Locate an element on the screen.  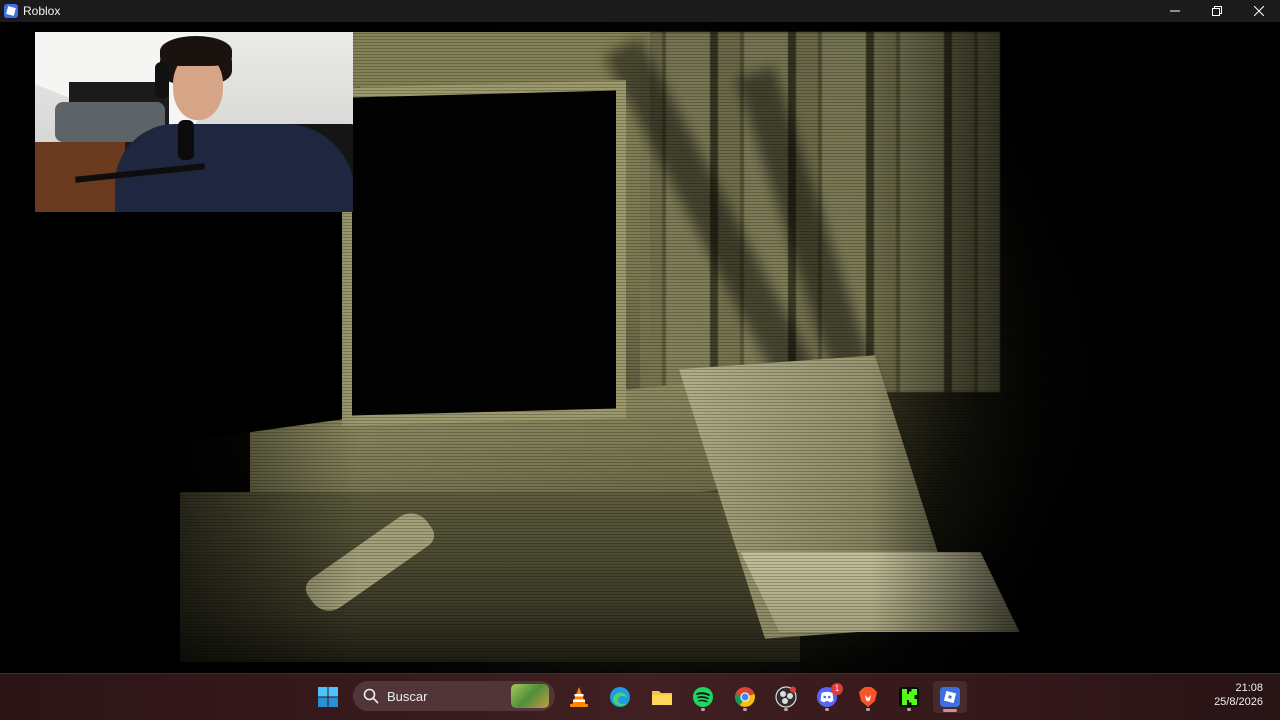
vlc-icon is located at coordinates (579, 697).